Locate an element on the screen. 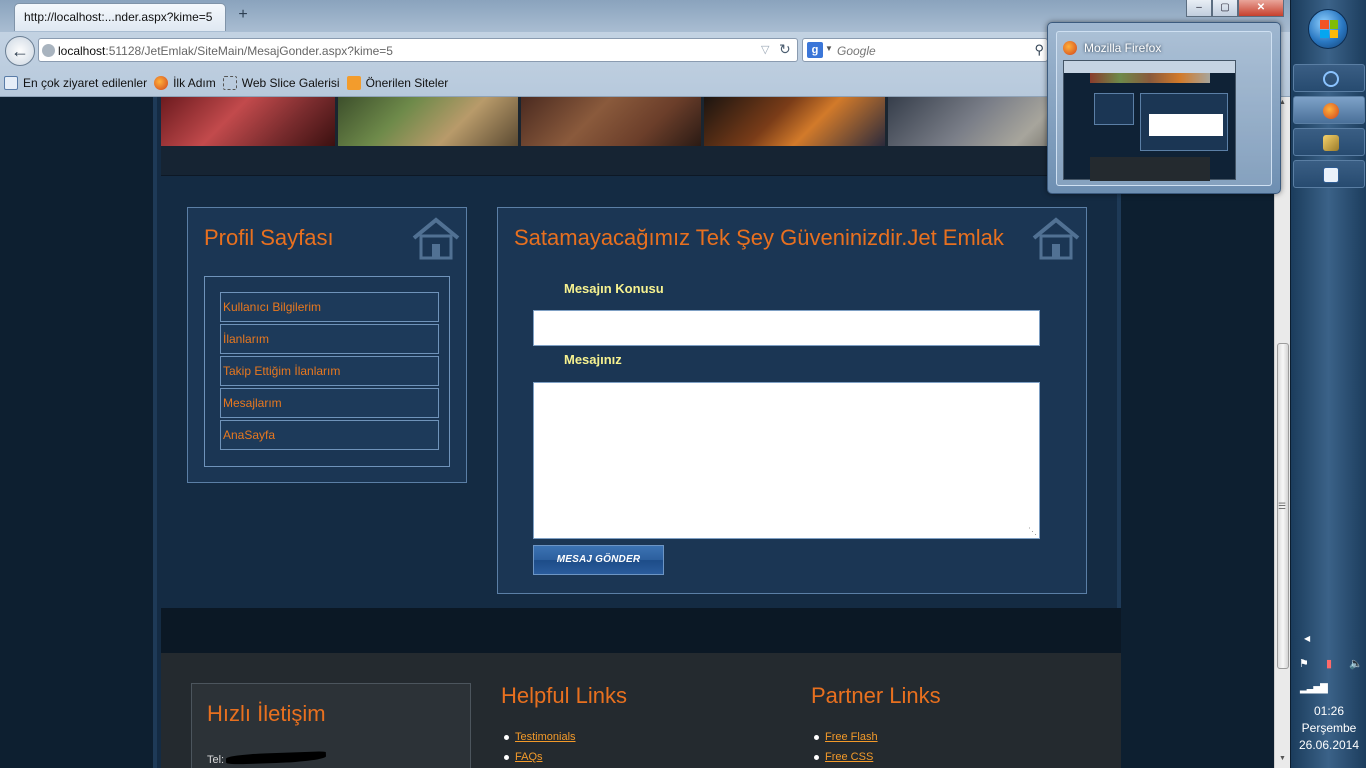  quick-contact-title: Hızlı İletişim is located at coordinates (266, 713).